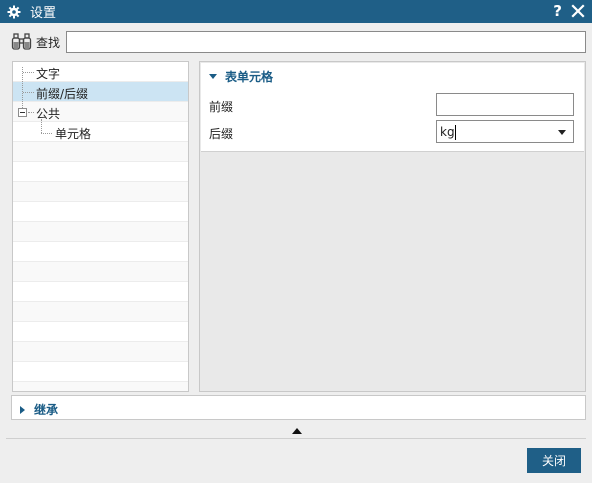 The width and height of the screenshot is (592, 483). I want to click on inherit-title: 继承, so click(46, 410).